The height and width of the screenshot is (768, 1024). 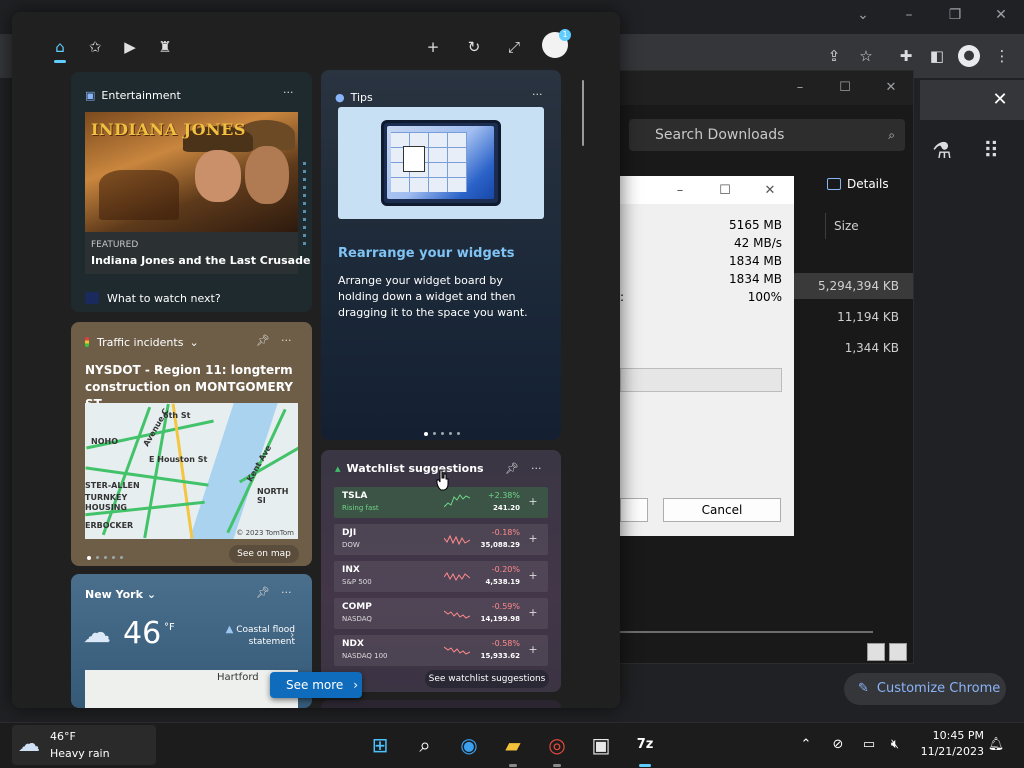 What do you see at coordinates (153, 298) in the screenshot?
I see `what-to-watch-link: What to watch next?` at bounding box center [153, 298].